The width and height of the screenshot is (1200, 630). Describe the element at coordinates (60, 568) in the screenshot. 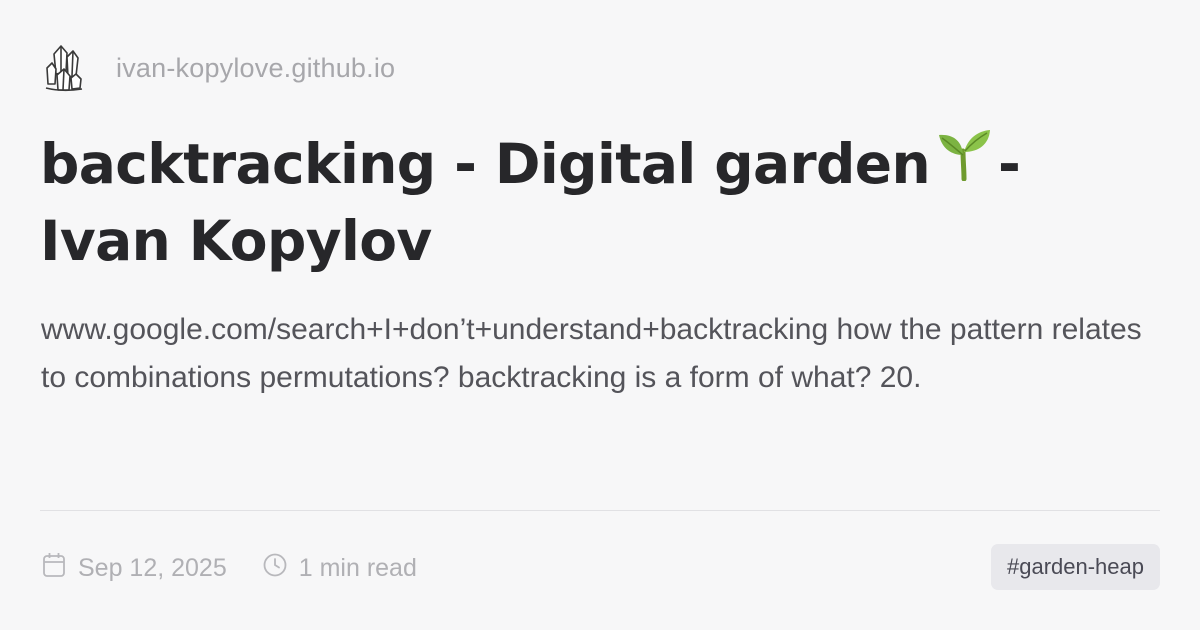

I see `calendar-icon` at that location.